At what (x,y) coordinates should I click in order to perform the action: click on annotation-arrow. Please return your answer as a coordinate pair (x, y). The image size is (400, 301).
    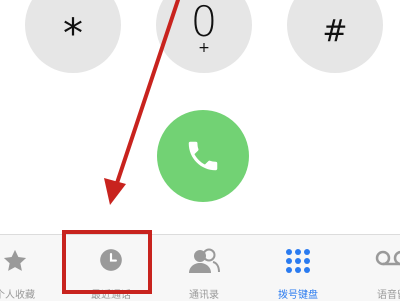
    Looking at the image, I should click on (142, 102).